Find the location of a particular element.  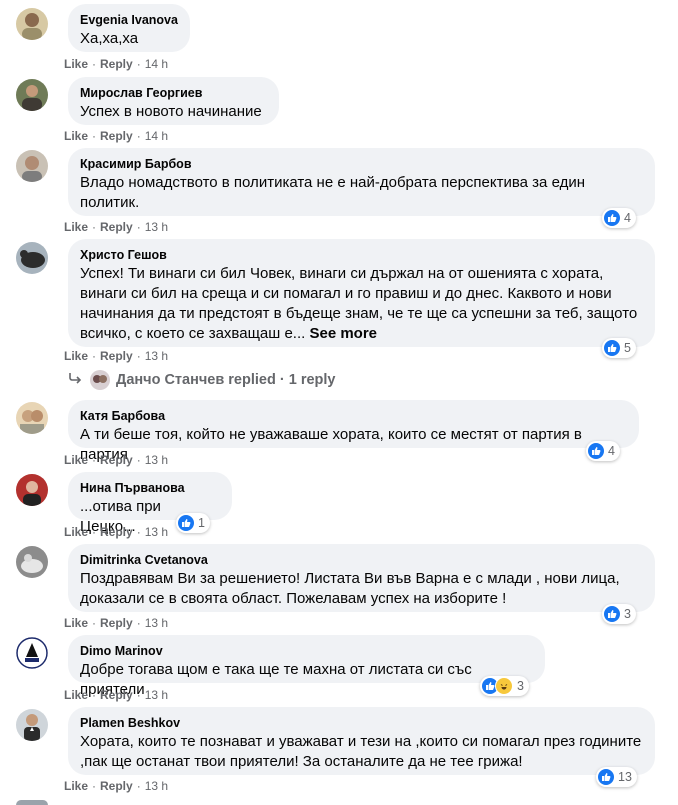

view-replies-link: Данчо Станчев replied · 1 reply is located at coordinates (201, 380).